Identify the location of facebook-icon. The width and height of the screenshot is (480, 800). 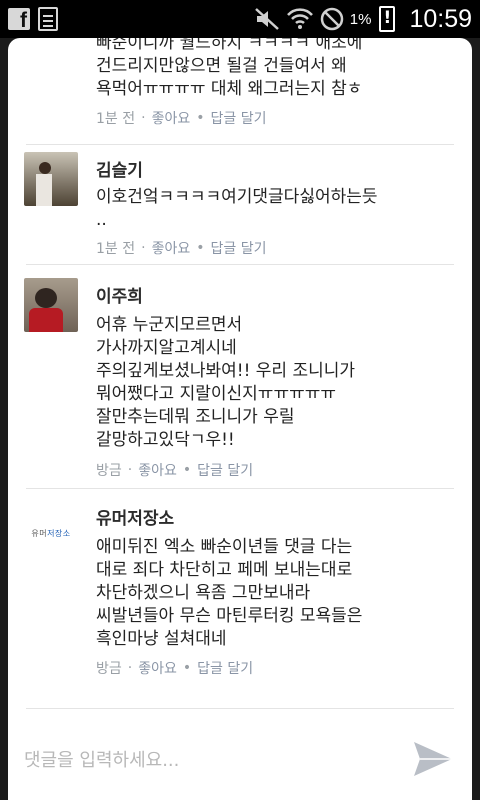
(19, 20).